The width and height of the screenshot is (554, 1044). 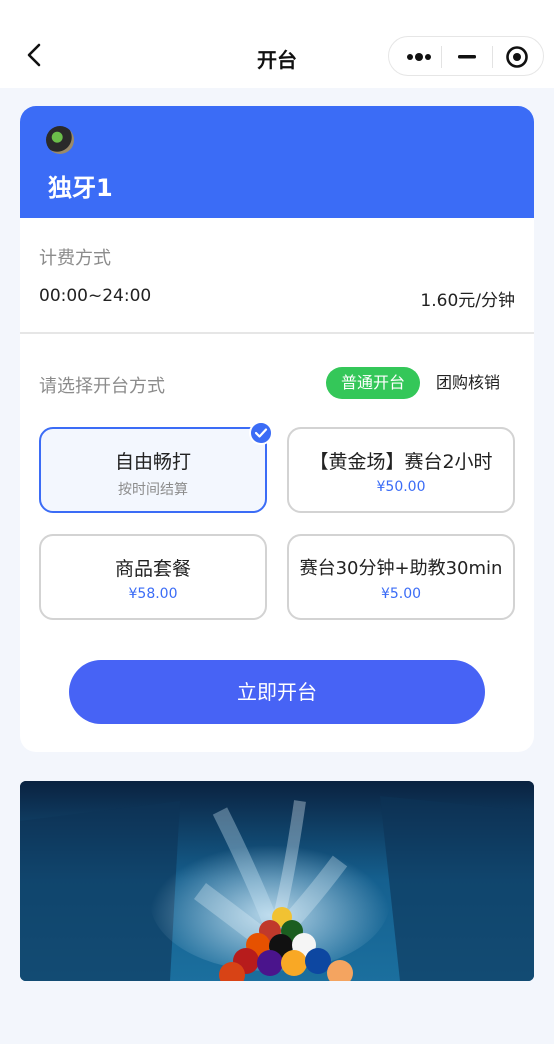 What do you see at coordinates (153, 490) in the screenshot?
I see `option-sub: 按时间结算` at bounding box center [153, 490].